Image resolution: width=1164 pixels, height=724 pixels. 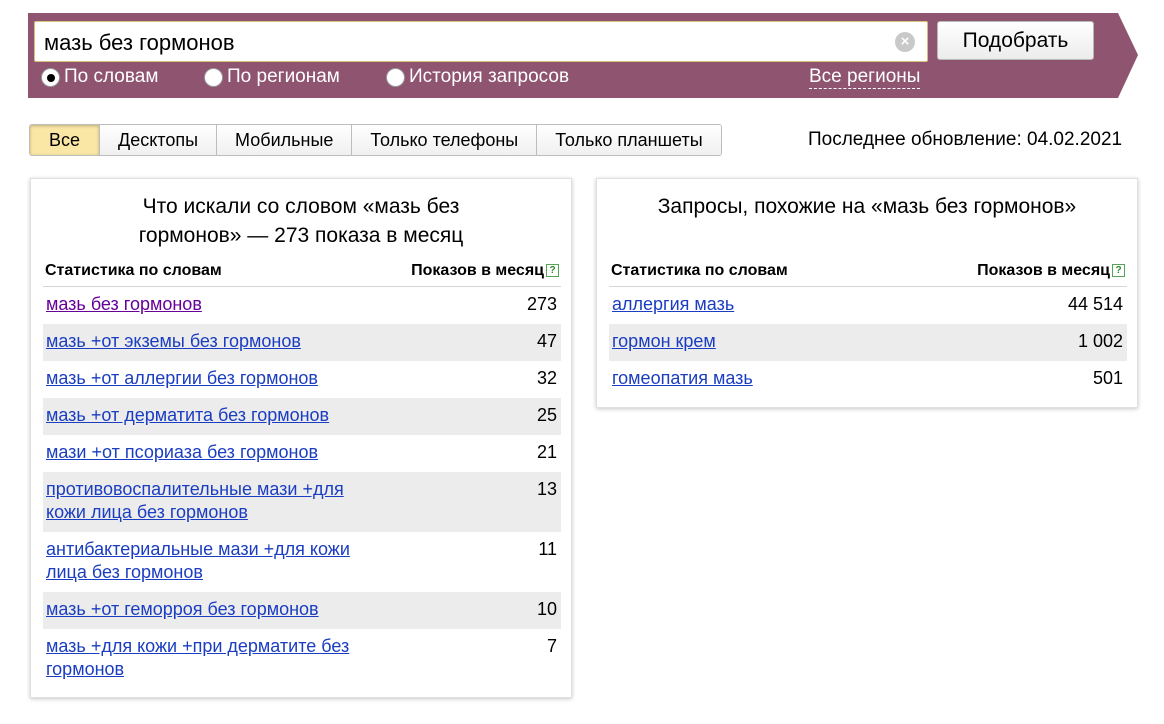 What do you see at coordinates (445, 140) in the screenshot?
I see `tab-phones-only: Только телефоны` at bounding box center [445, 140].